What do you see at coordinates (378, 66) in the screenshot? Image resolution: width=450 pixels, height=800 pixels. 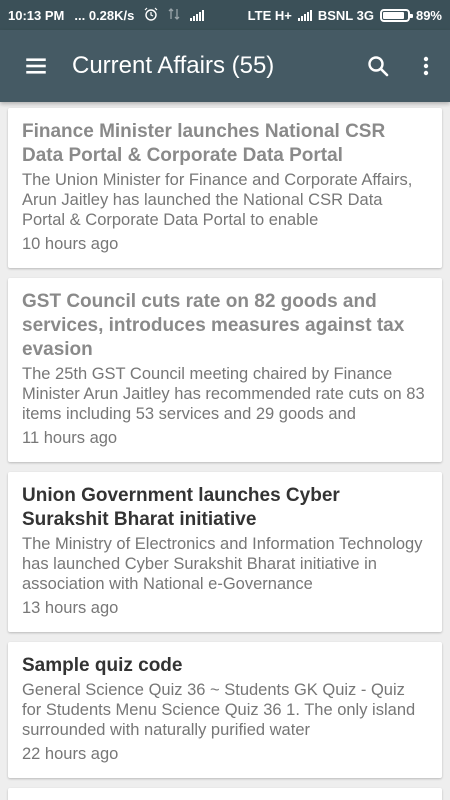 I see `search-icon` at bounding box center [378, 66].